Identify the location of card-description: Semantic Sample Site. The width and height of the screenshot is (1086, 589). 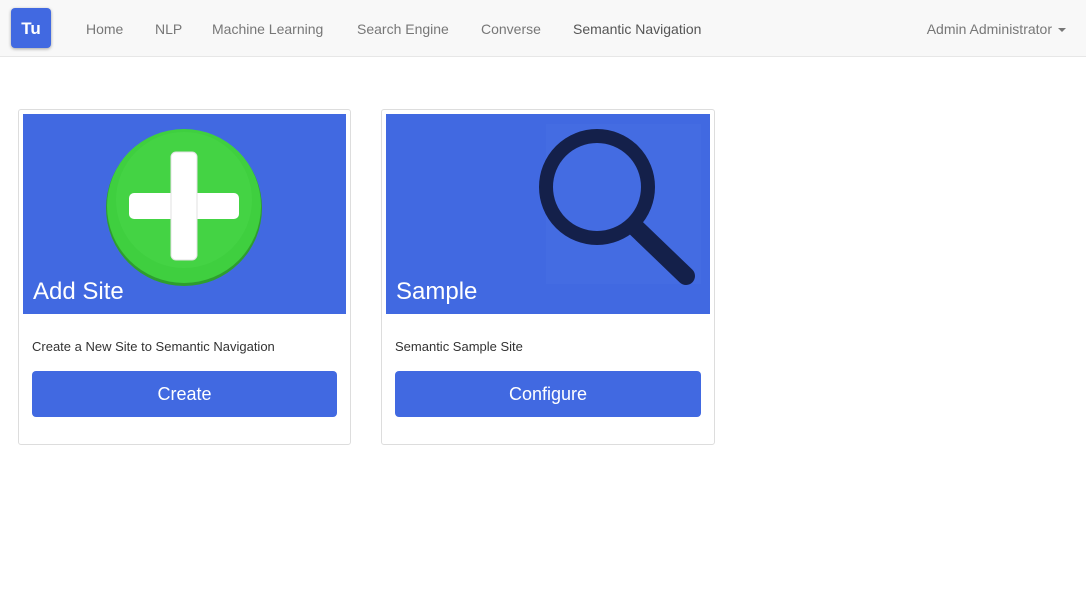
(459, 346).